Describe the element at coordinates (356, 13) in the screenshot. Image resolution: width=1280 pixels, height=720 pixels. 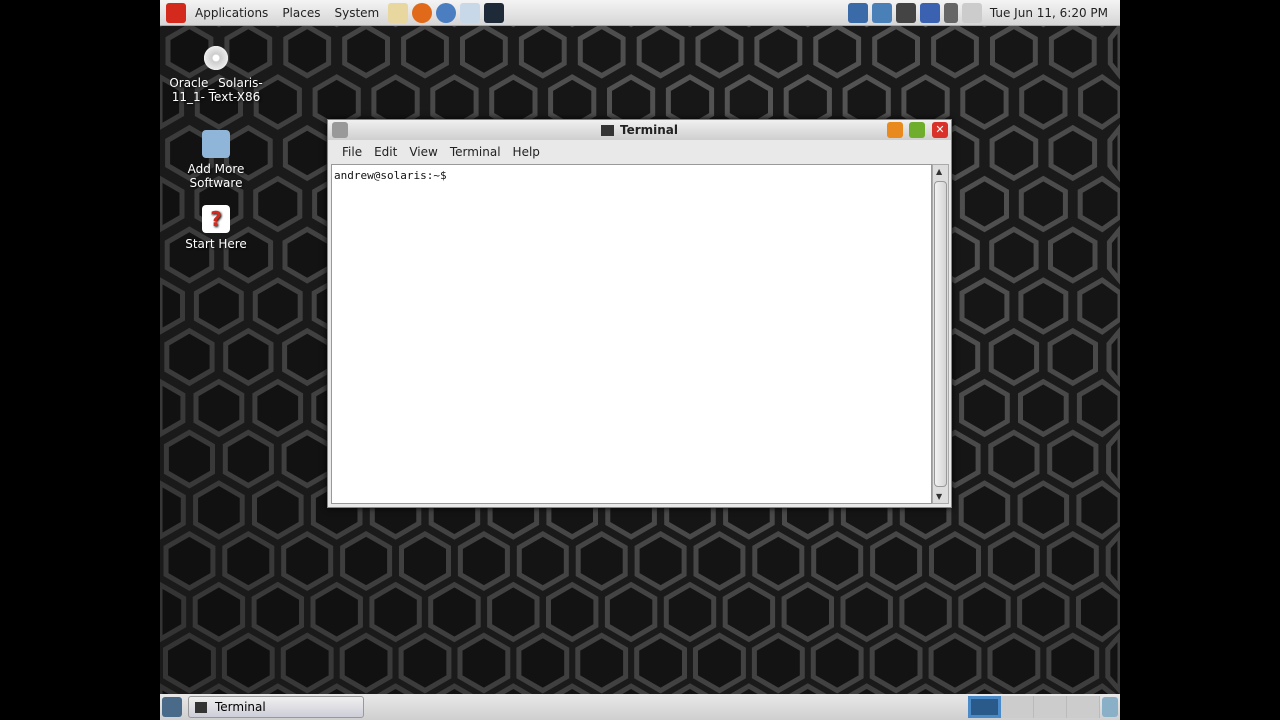
I see `menu-system: System` at that location.